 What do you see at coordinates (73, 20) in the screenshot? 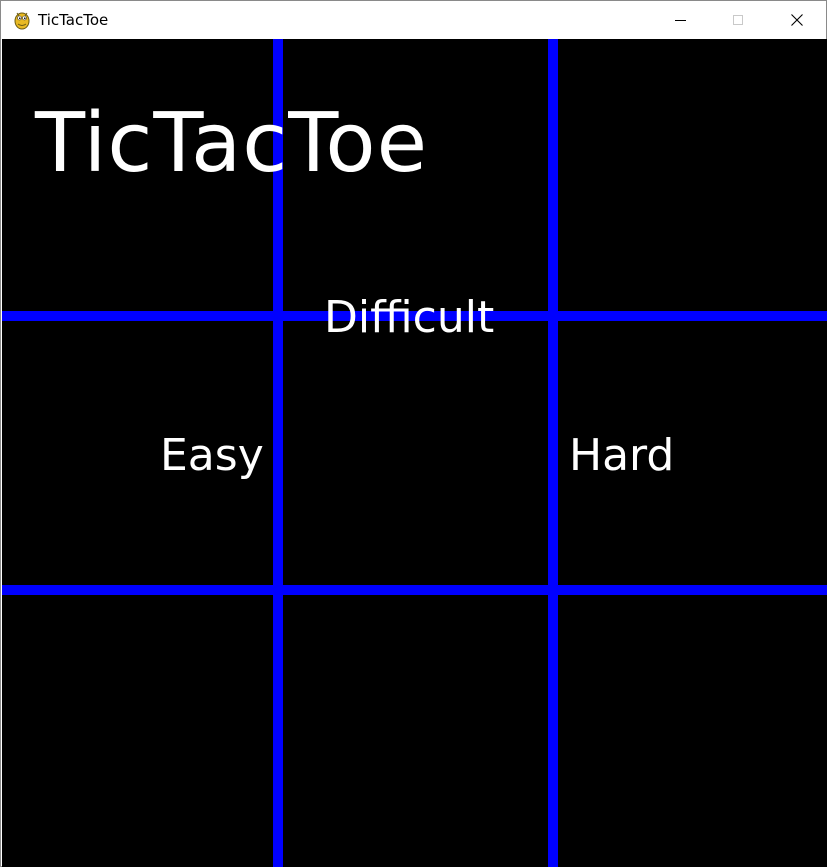
I see `window-title: TicTacToe` at bounding box center [73, 20].